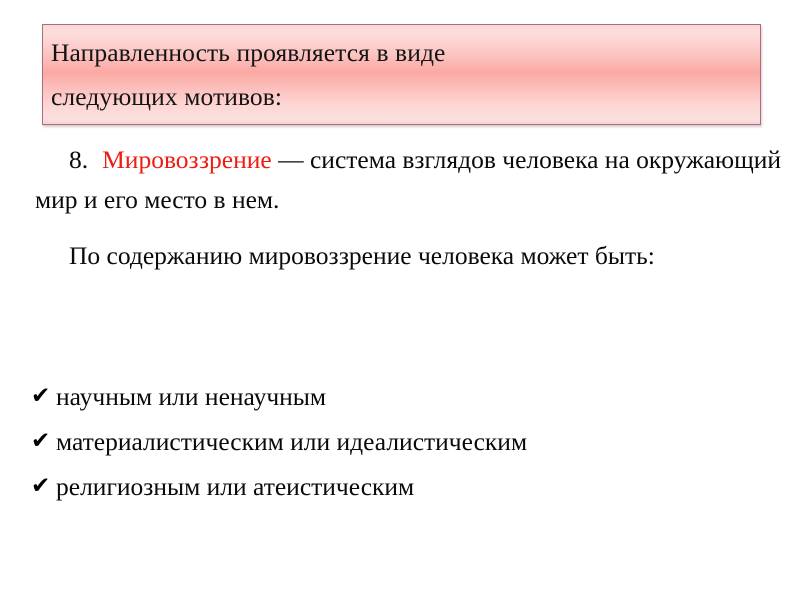 The image size is (800, 600). I want to click on list-item-label: научным или ненаучным, so click(191, 396).